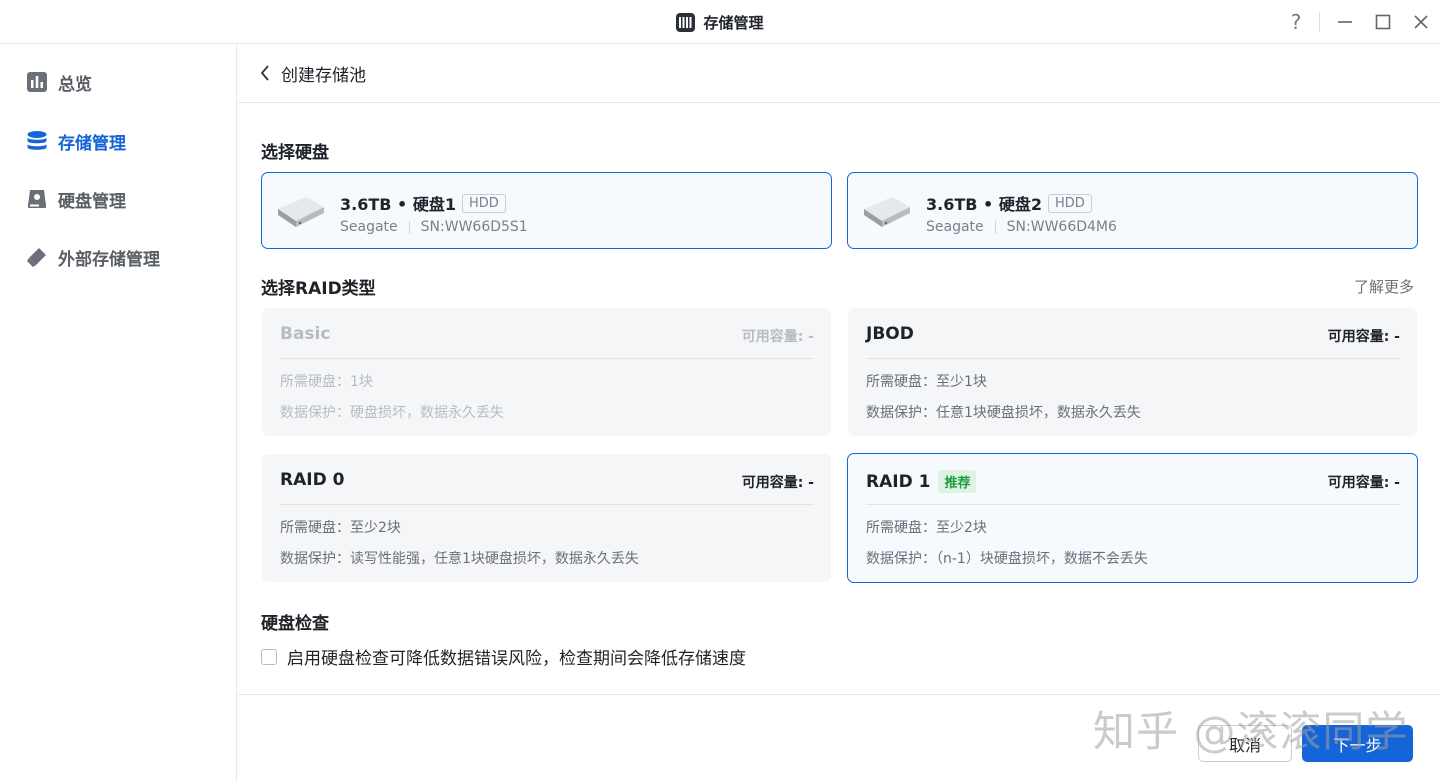  Describe the element at coordinates (318, 289) in the screenshot. I see `select-raid-title: 选择RAID类型` at that location.